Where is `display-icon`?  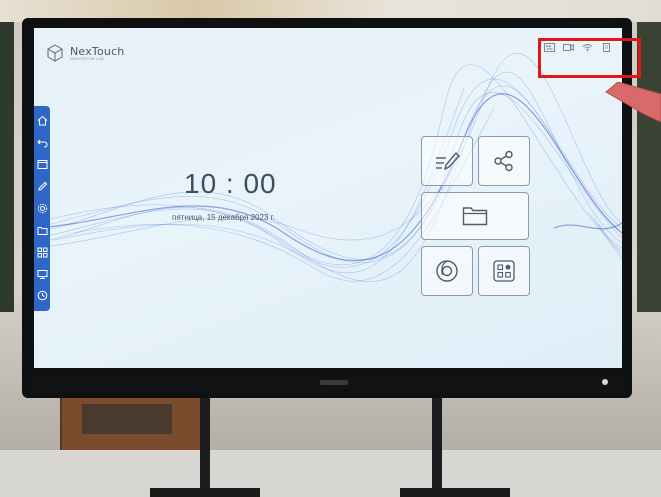
display-icon is located at coordinates (42, 274).